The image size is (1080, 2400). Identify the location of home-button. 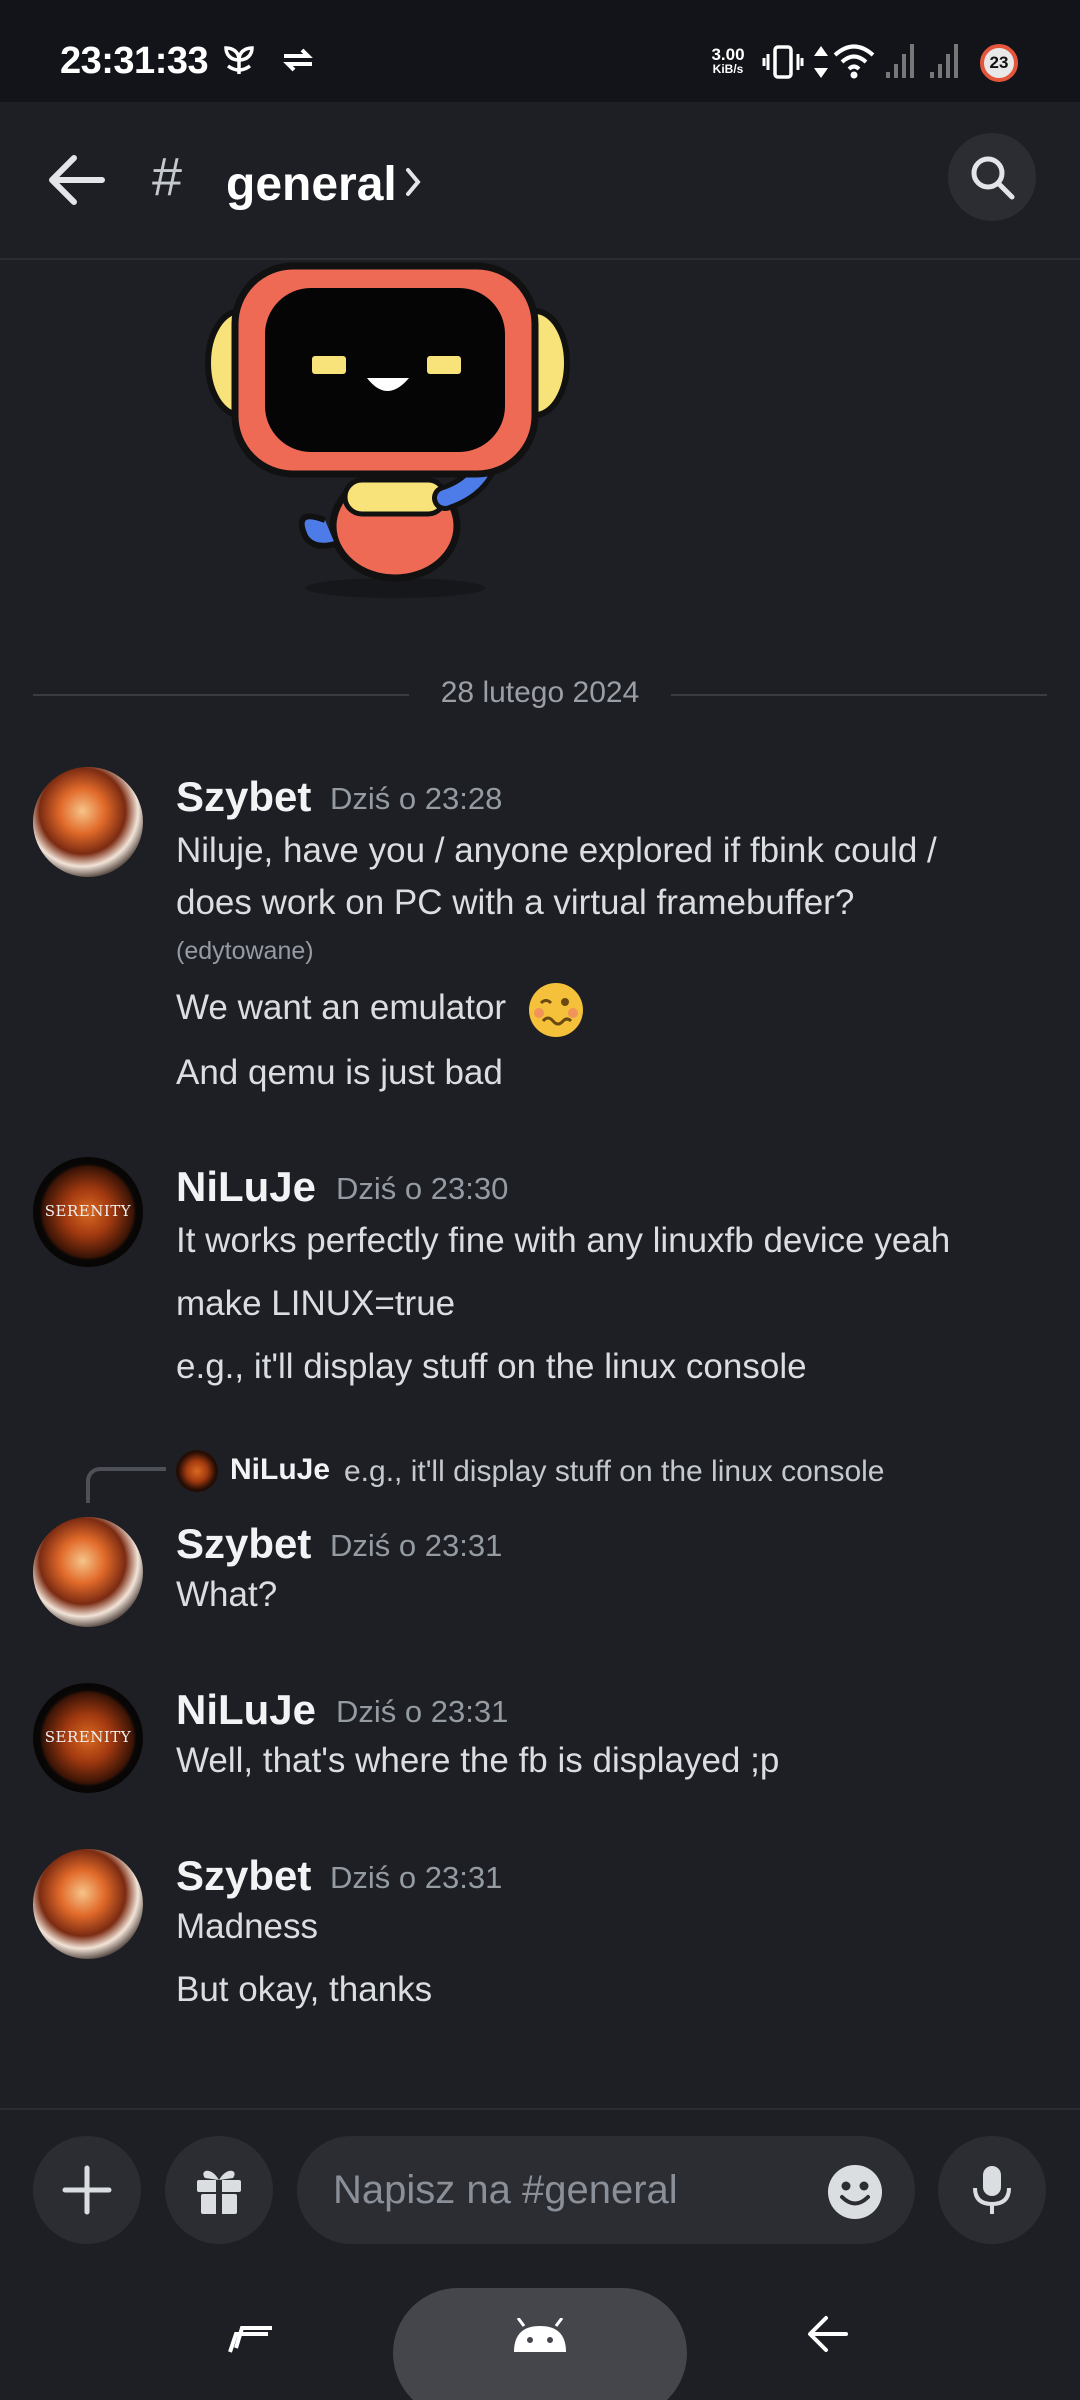
(540, 2344).